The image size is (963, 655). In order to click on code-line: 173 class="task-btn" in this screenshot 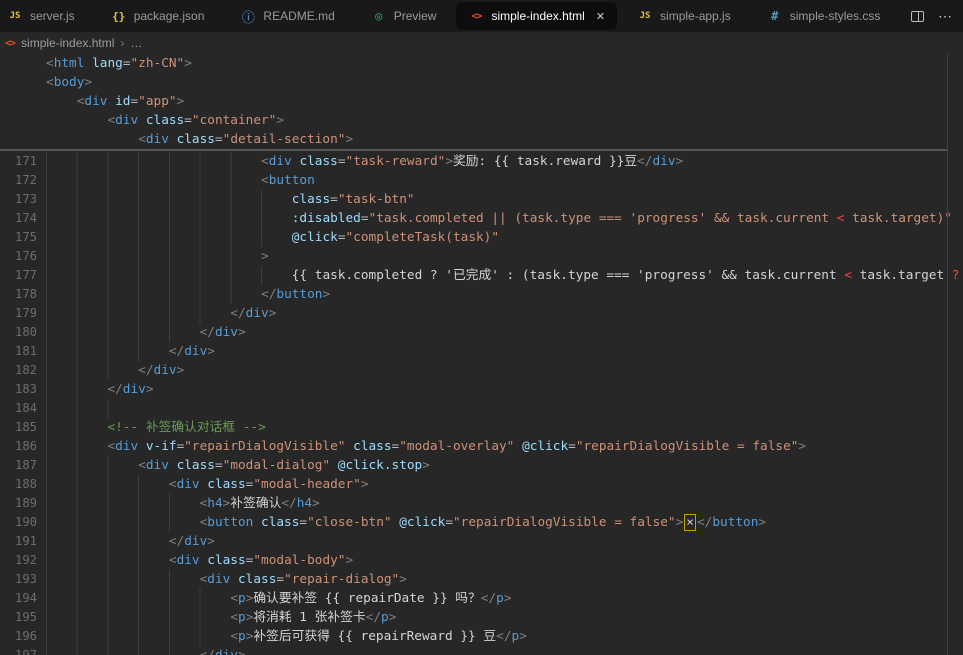, I will do `click(481, 199)`.